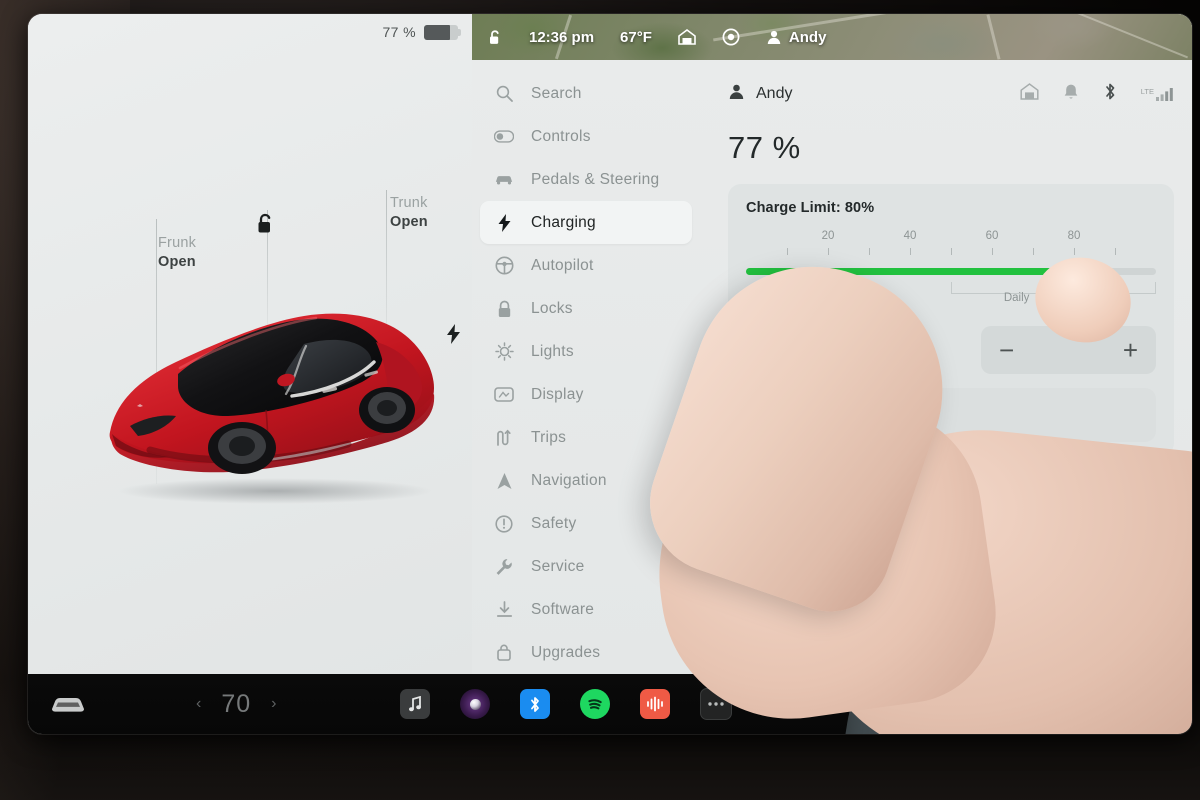 This screenshot has width=1200, height=800. What do you see at coordinates (736, 94) in the screenshot?
I see `person-icon` at bounding box center [736, 94].